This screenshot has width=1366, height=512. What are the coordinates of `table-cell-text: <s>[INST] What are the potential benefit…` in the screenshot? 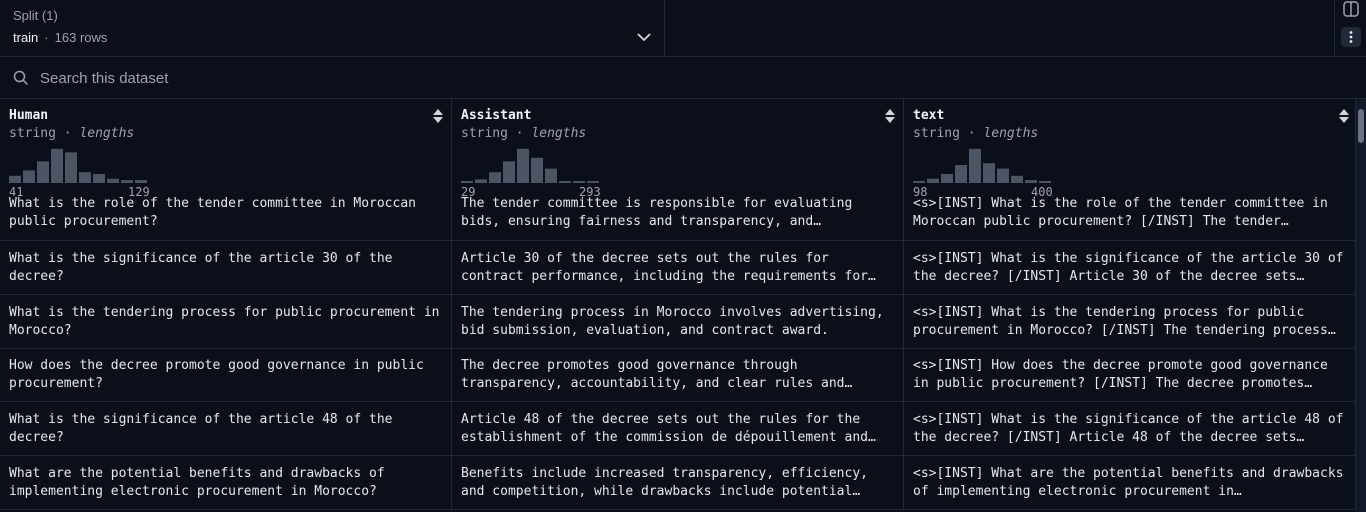 It's located at (1130, 482).